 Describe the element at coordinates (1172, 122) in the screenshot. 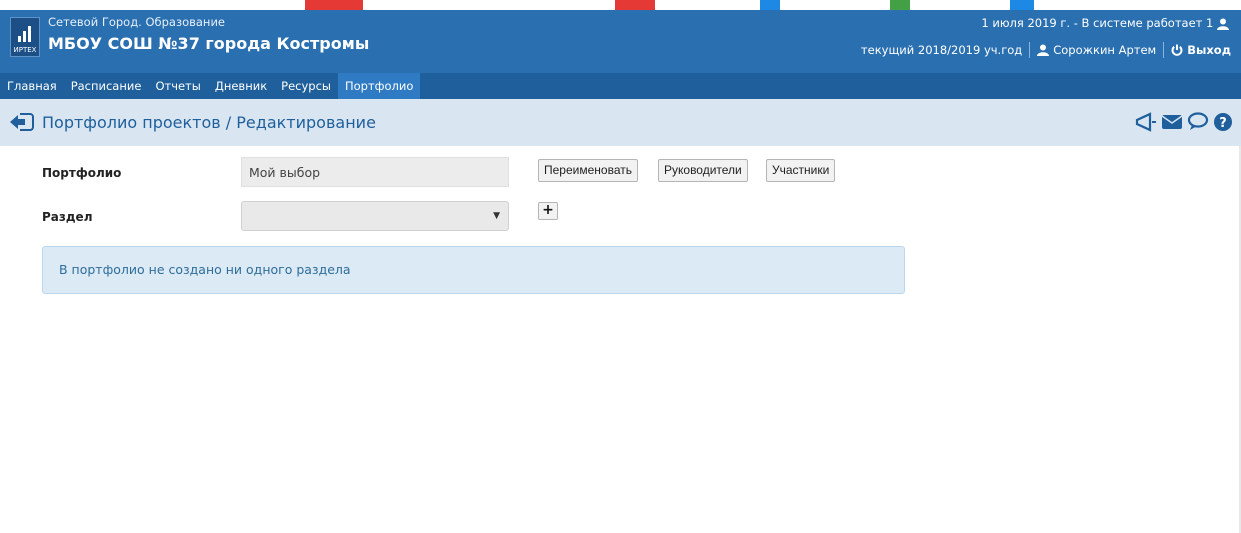

I see `envelope-icon` at that location.